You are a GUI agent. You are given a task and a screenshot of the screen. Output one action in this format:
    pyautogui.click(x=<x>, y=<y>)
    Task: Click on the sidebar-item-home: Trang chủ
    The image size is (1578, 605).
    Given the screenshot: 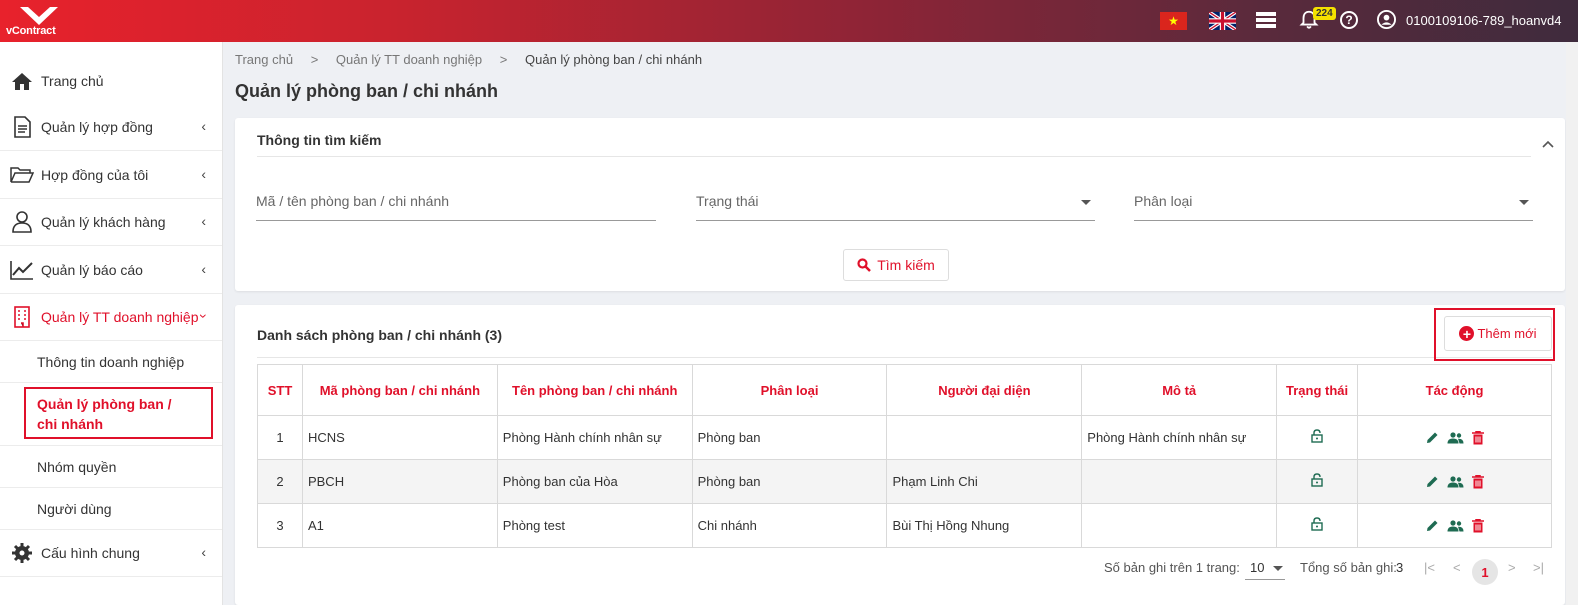 What is the action you would take?
    pyautogui.click(x=111, y=80)
    